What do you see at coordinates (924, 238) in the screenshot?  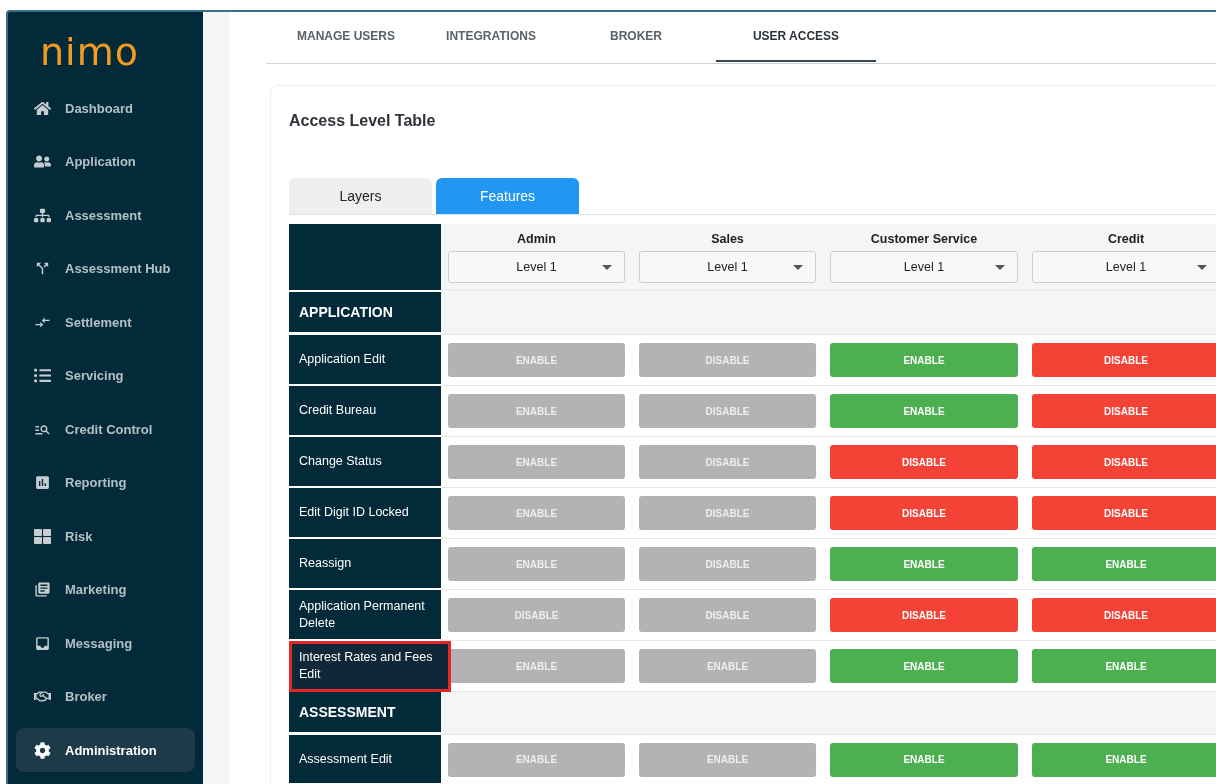 I see `column-title: Customer Service` at bounding box center [924, 238].